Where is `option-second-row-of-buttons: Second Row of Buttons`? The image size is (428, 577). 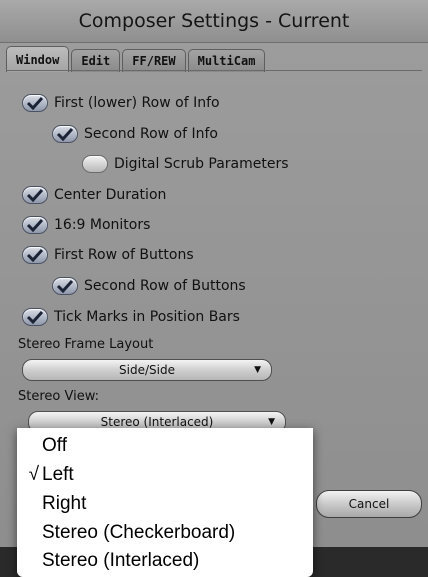 option-second-row-of-buttons: Second Row of Buttons is located at coordinates (149, 286).